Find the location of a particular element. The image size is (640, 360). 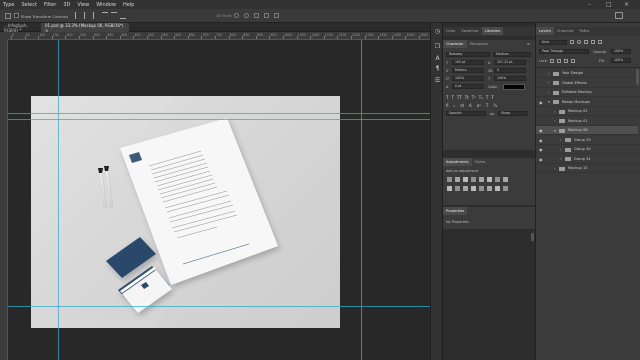

swash-button: st is located at coordinates (462, 105).